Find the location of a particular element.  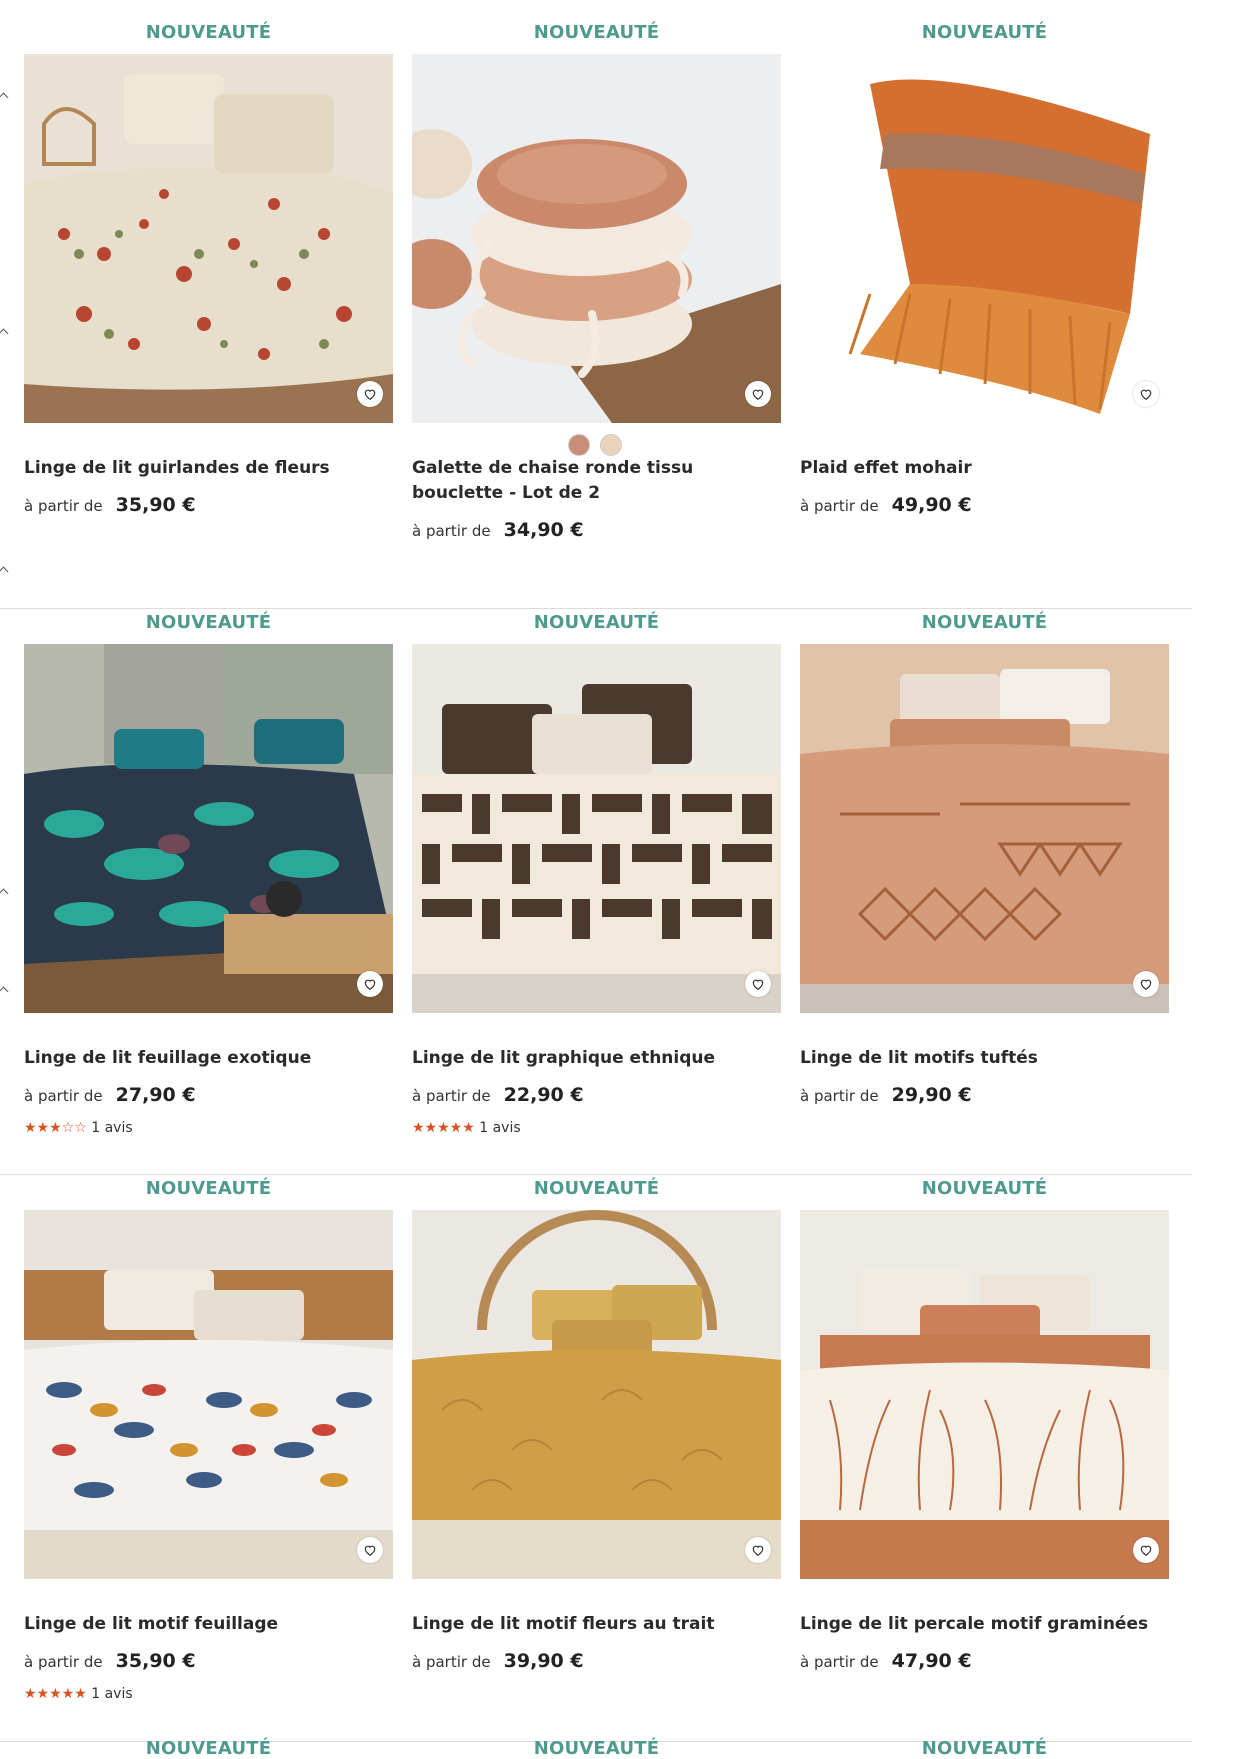

product-title: Linge de lit graphique ethnique is located at coordinates (596, 1058).